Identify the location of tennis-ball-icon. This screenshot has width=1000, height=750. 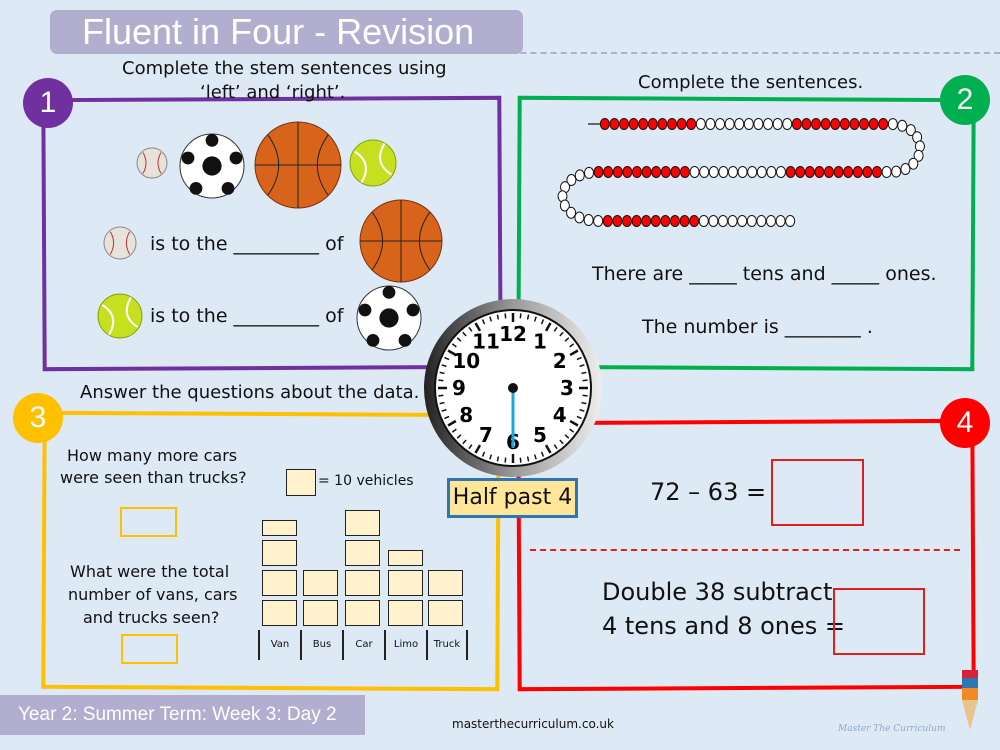
(373, 163).